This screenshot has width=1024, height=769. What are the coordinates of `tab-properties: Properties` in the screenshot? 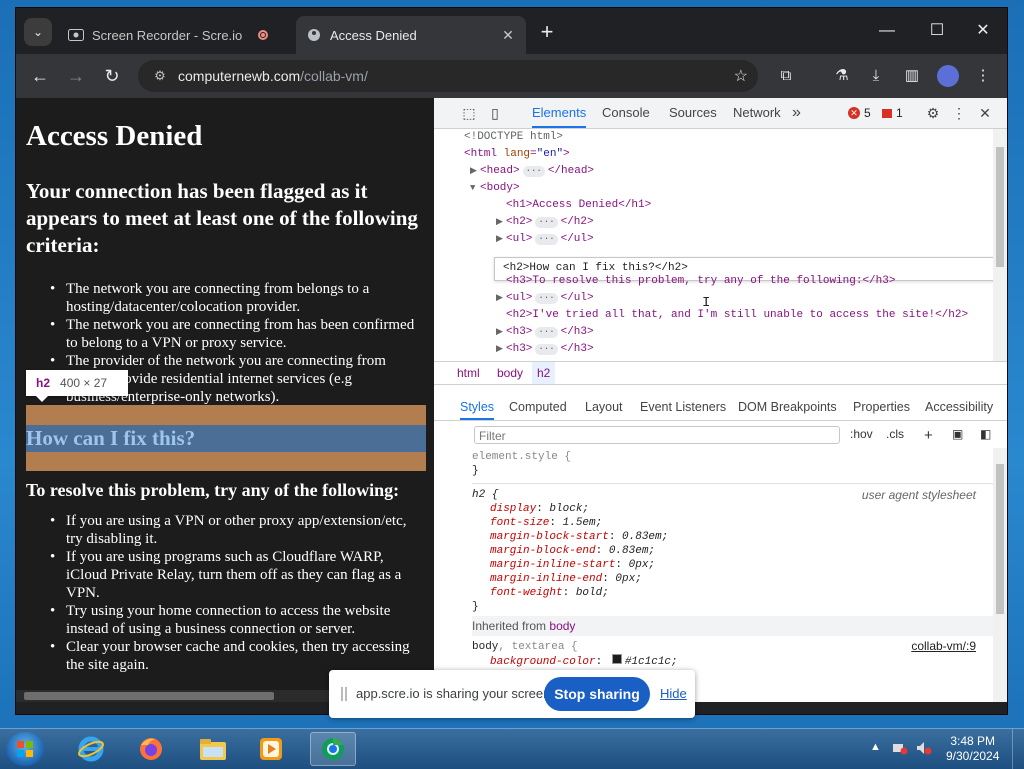 It's located at (881, 407).